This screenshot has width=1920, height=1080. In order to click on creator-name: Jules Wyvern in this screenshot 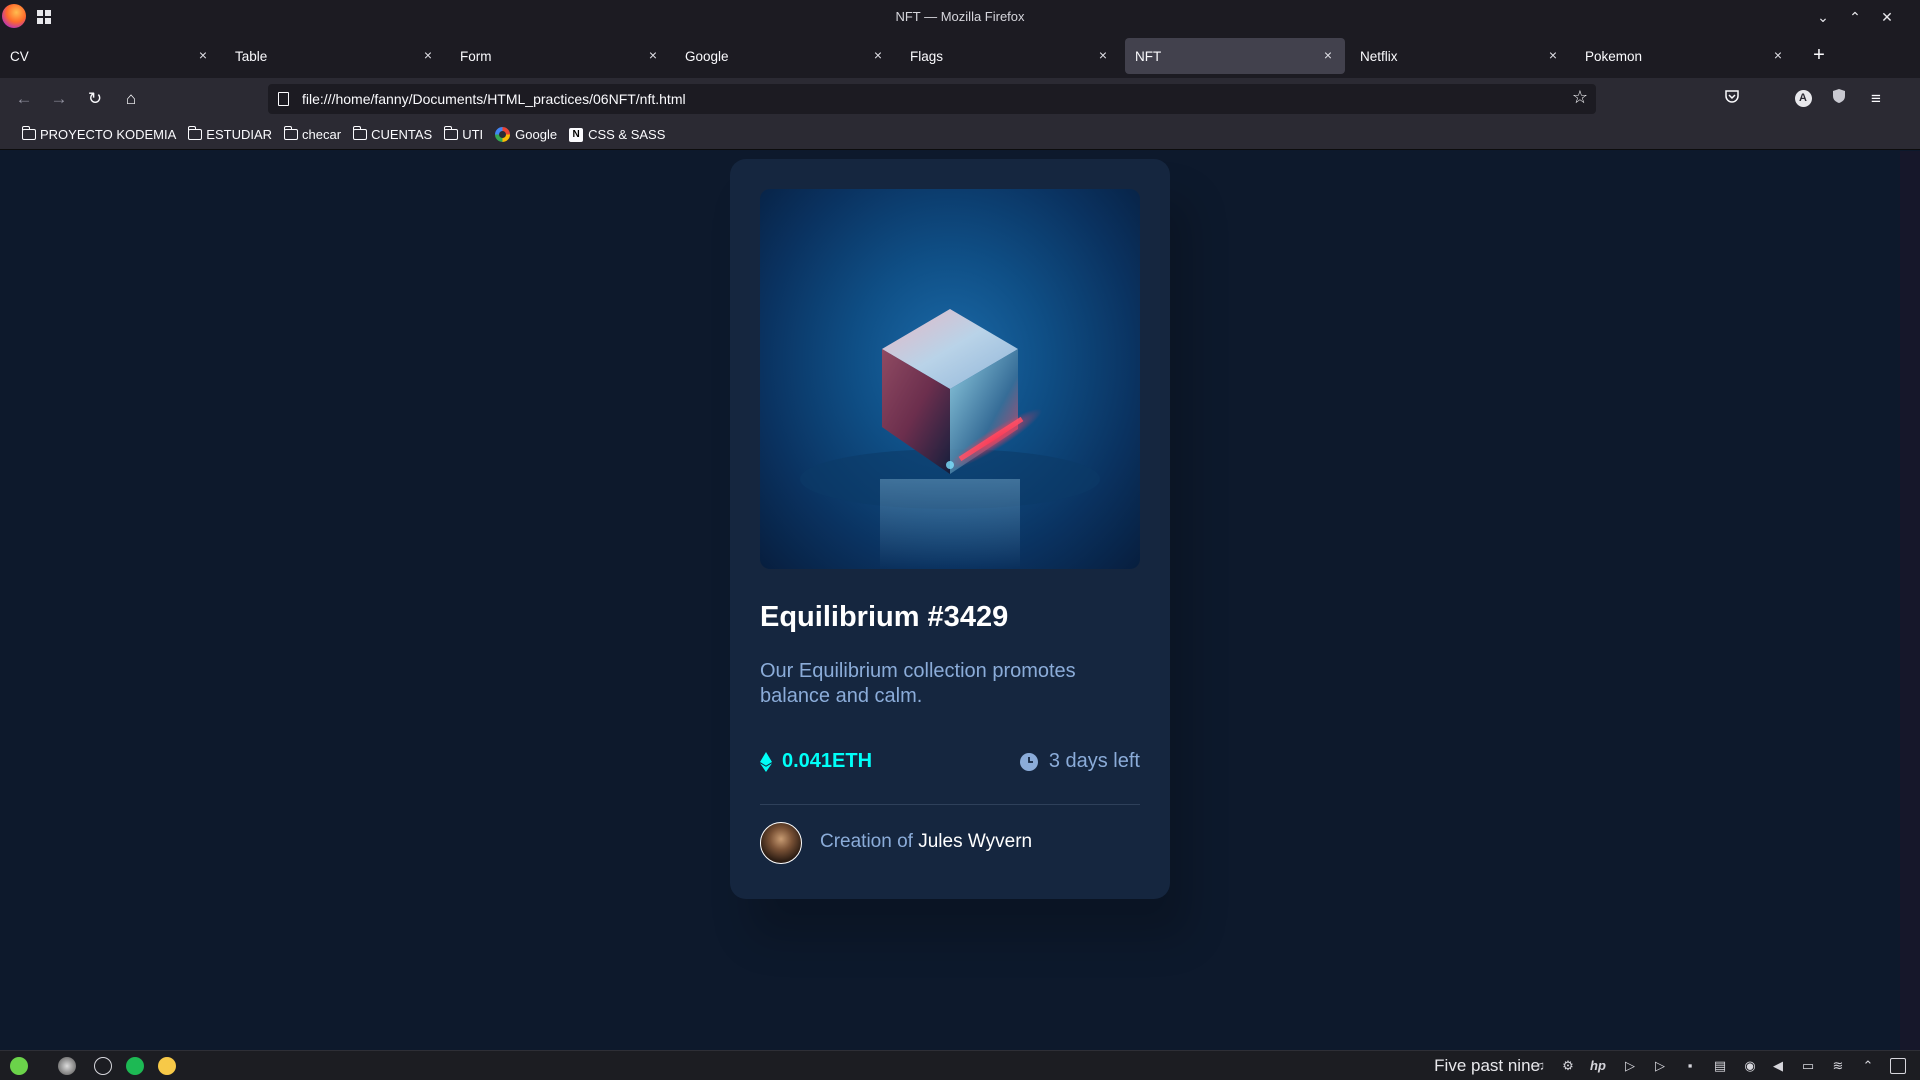, I will do `click(975, 841)`.